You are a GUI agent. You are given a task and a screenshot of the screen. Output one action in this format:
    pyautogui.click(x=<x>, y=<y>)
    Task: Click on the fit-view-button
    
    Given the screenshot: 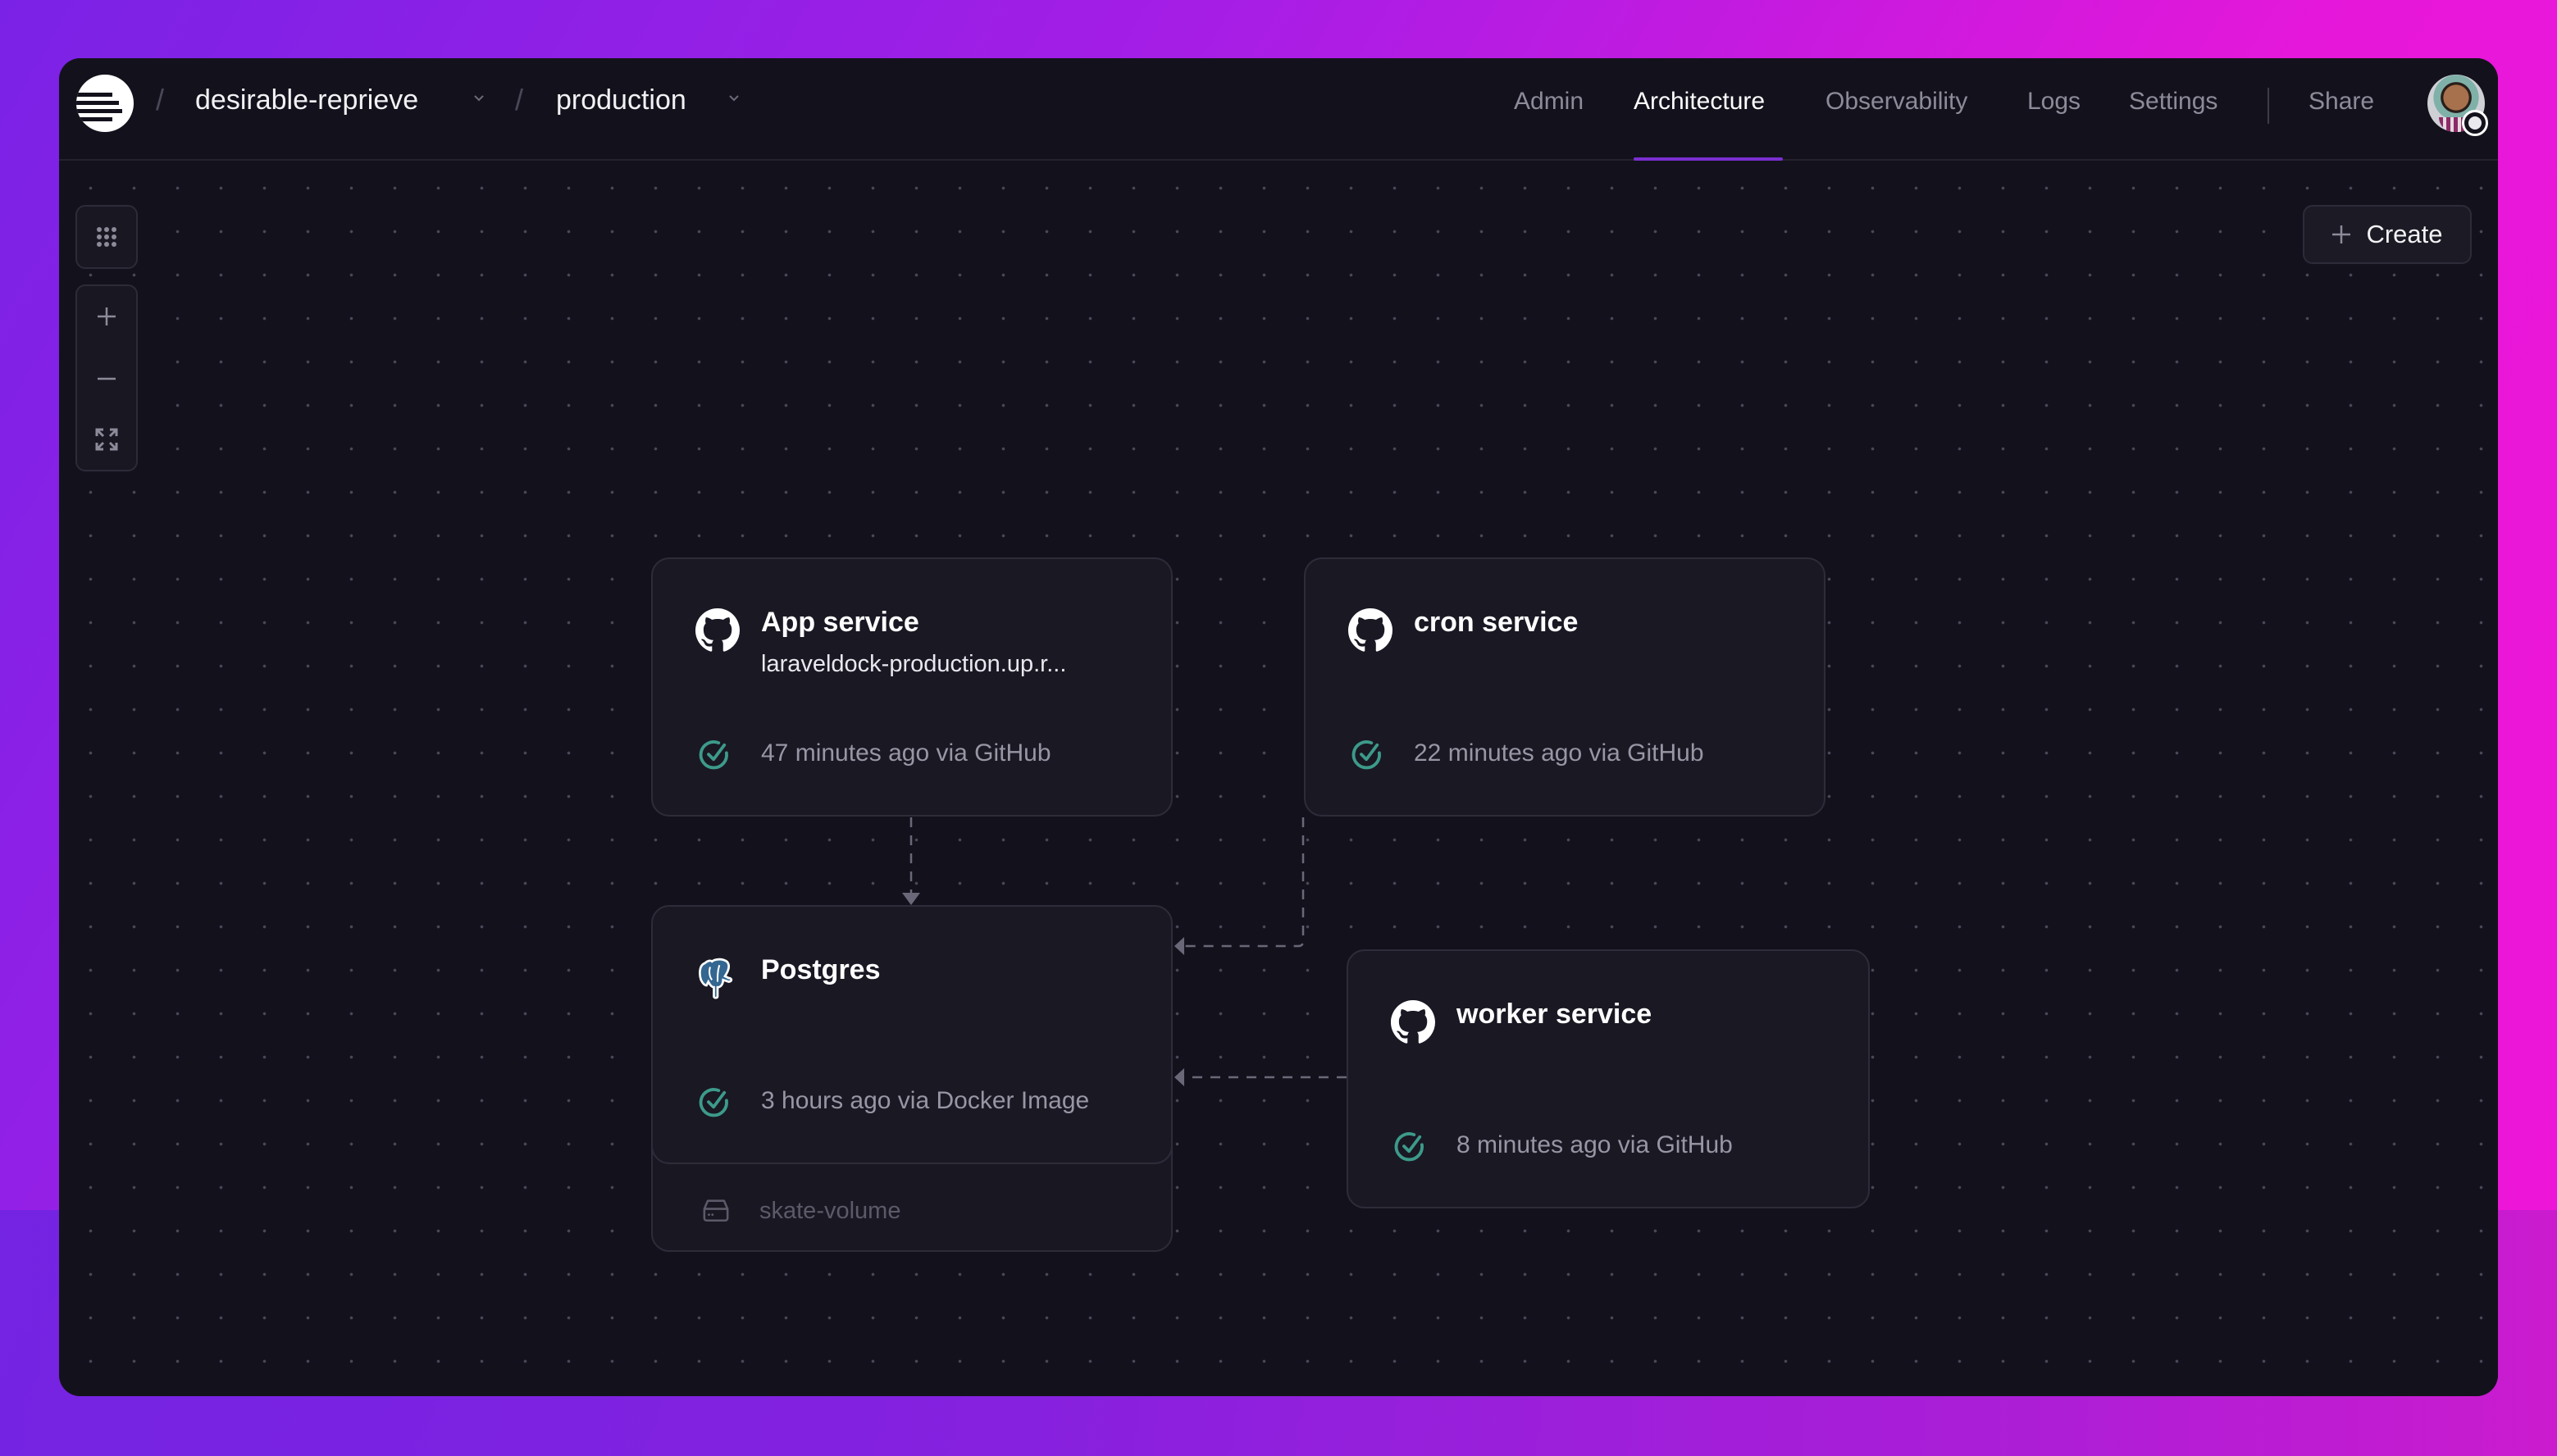 What is the action you would take?
    pyautogui.click(x=106, y=439)
    